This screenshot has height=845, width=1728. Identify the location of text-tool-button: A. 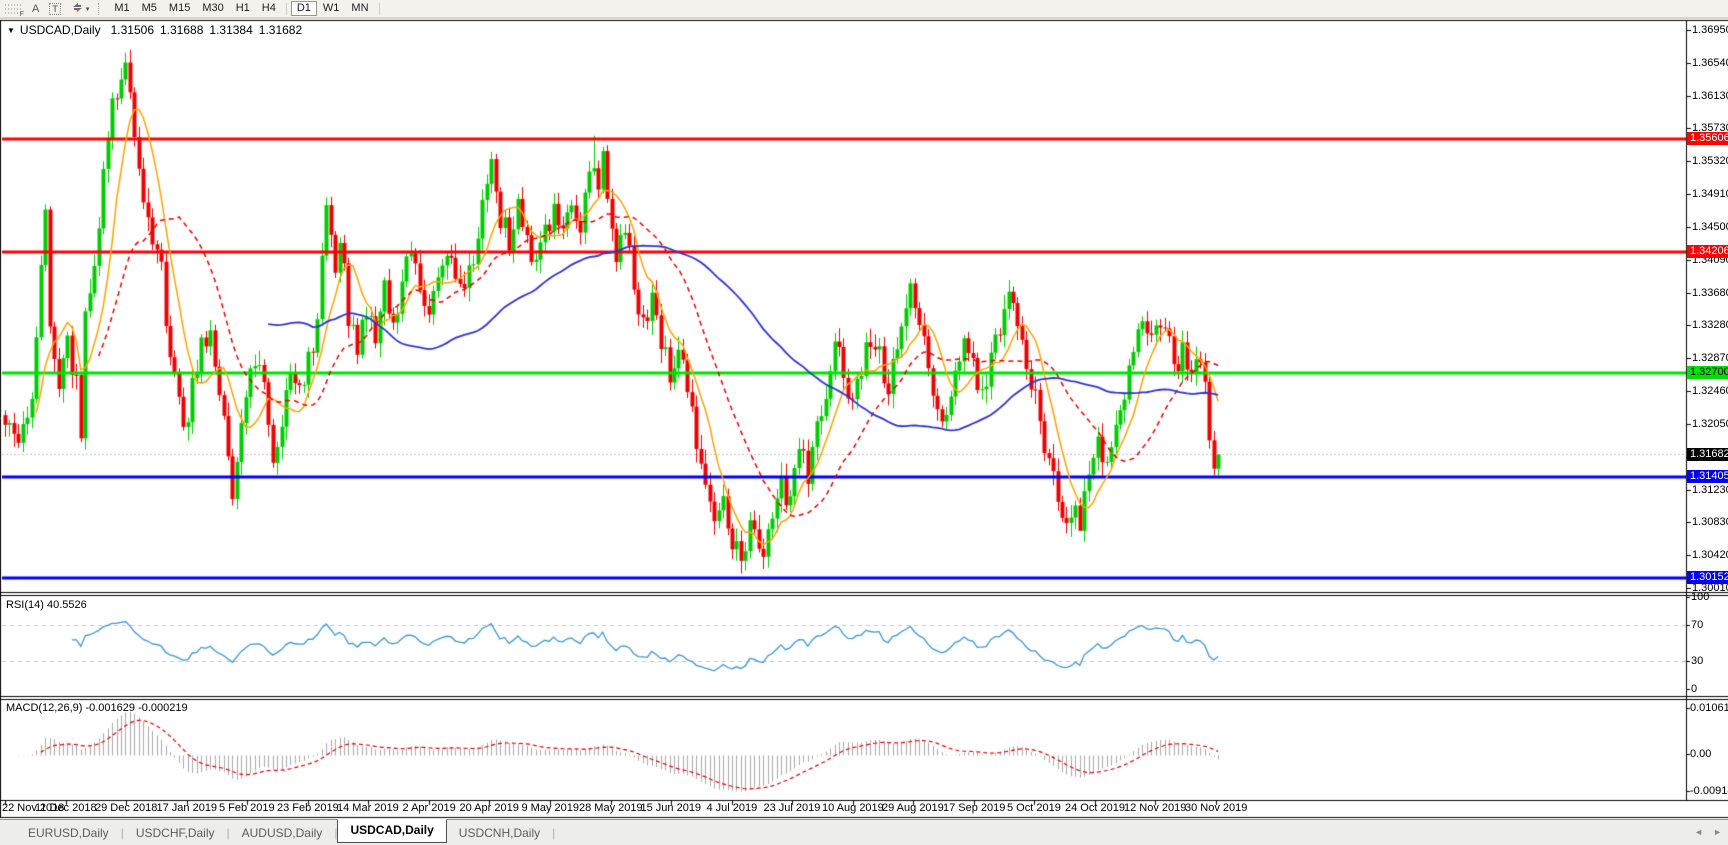
(35, 8).